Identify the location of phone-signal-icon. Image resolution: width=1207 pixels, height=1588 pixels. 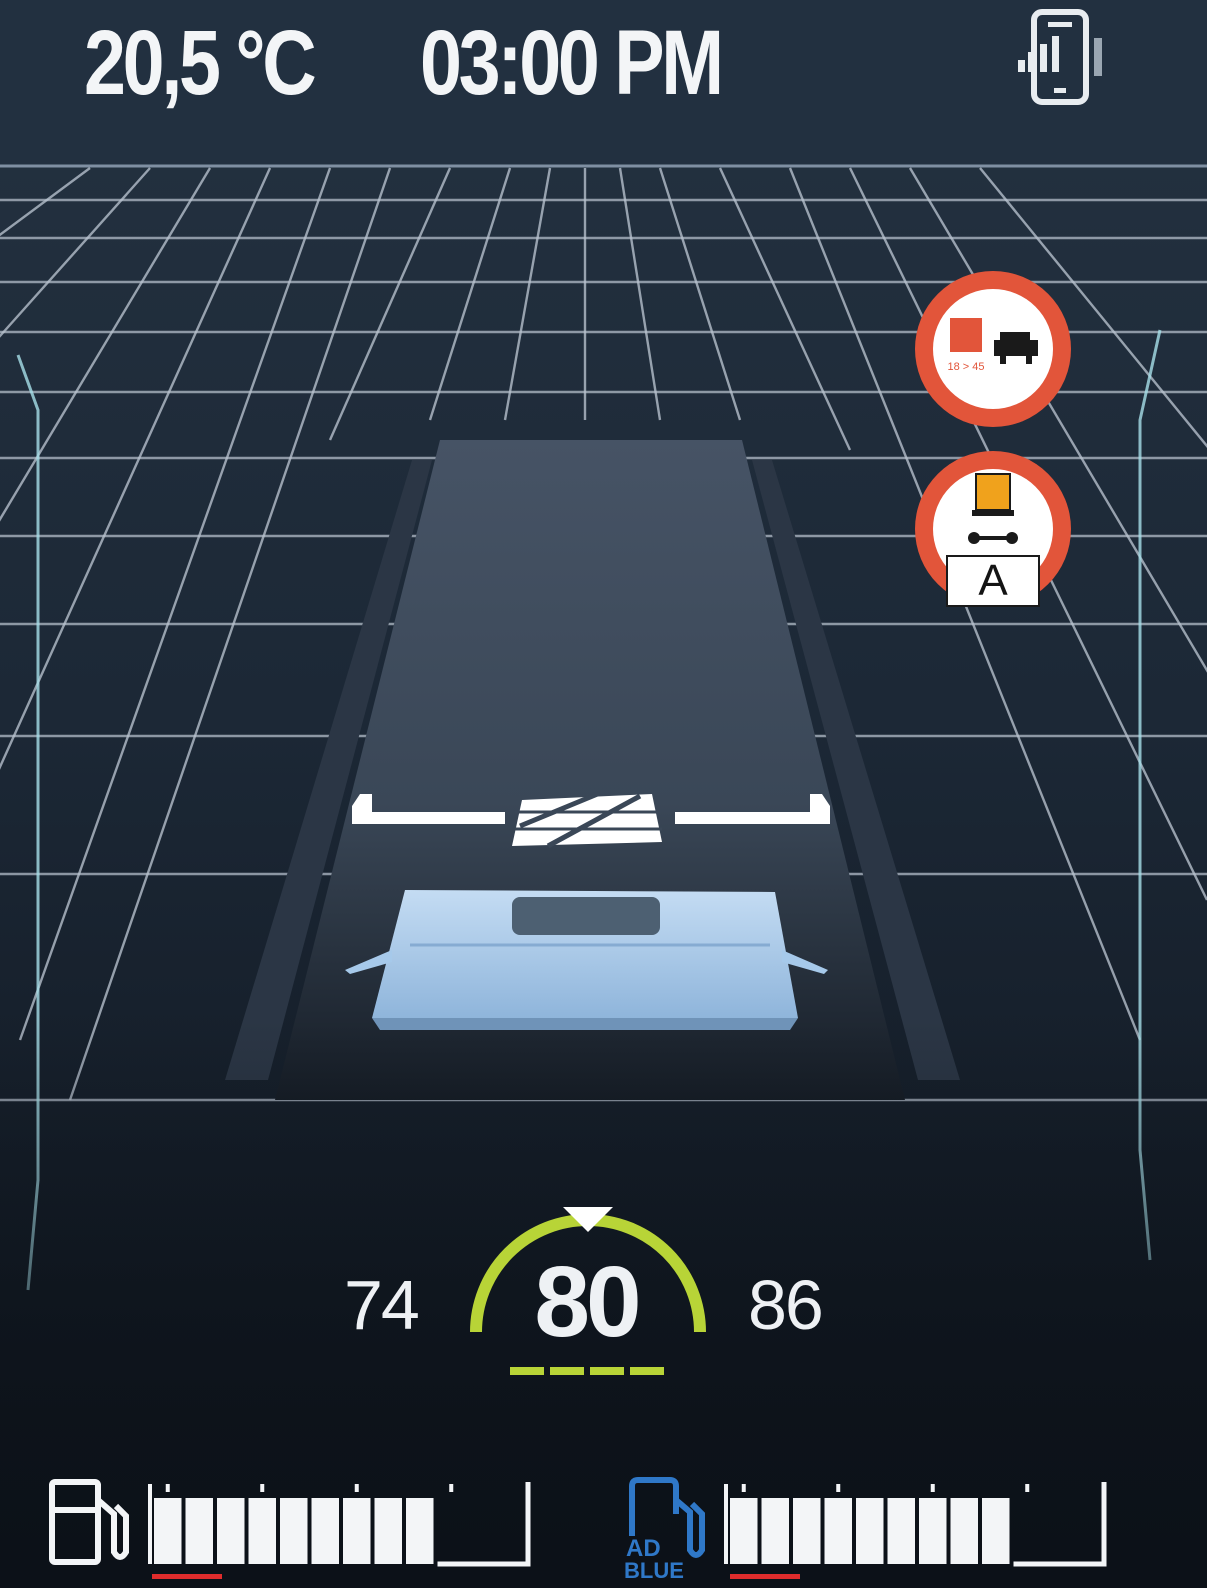
(1060, 57).